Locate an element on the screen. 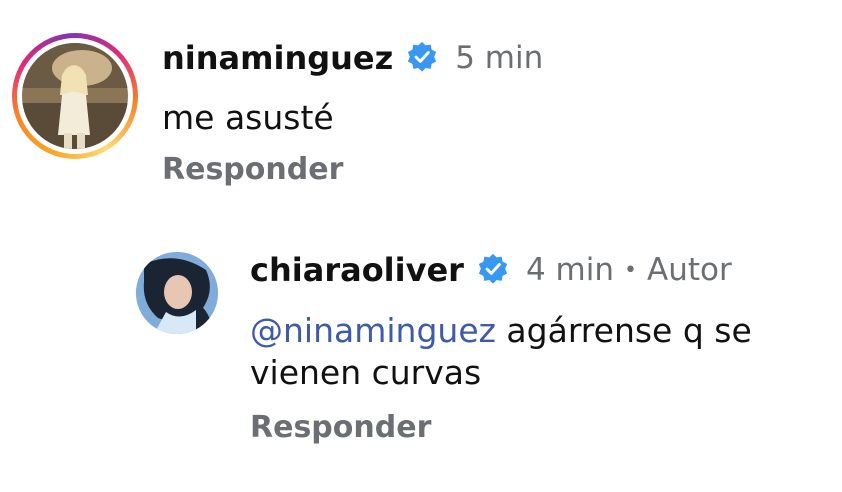  avatar-photo-ninaminguez is located at coordinates (75, 96).